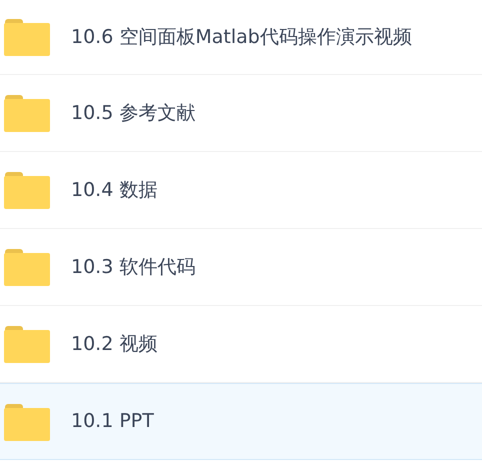  I want to click on folder-name: 10.5 参考文献, so click(133, 113).